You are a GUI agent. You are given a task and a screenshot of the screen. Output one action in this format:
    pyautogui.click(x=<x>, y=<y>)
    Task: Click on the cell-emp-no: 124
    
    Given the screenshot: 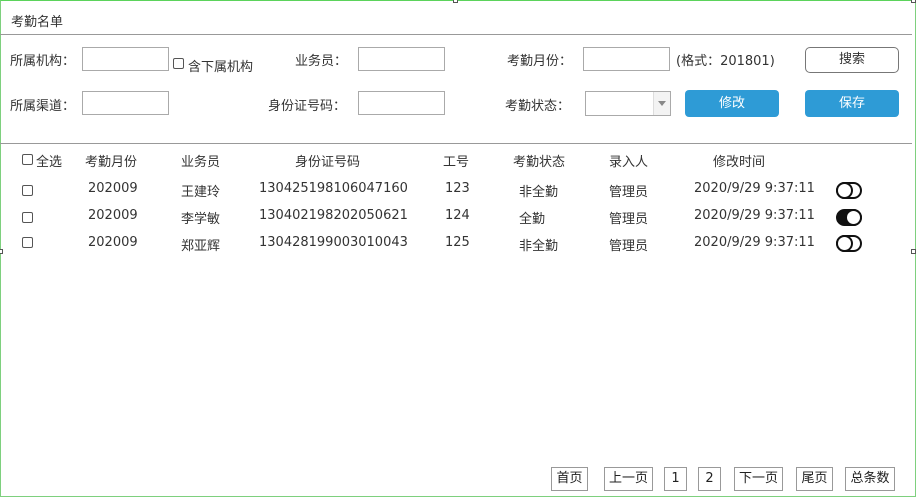 What is the action you would take?
    pyautogui.click(x=457, y=215)
    